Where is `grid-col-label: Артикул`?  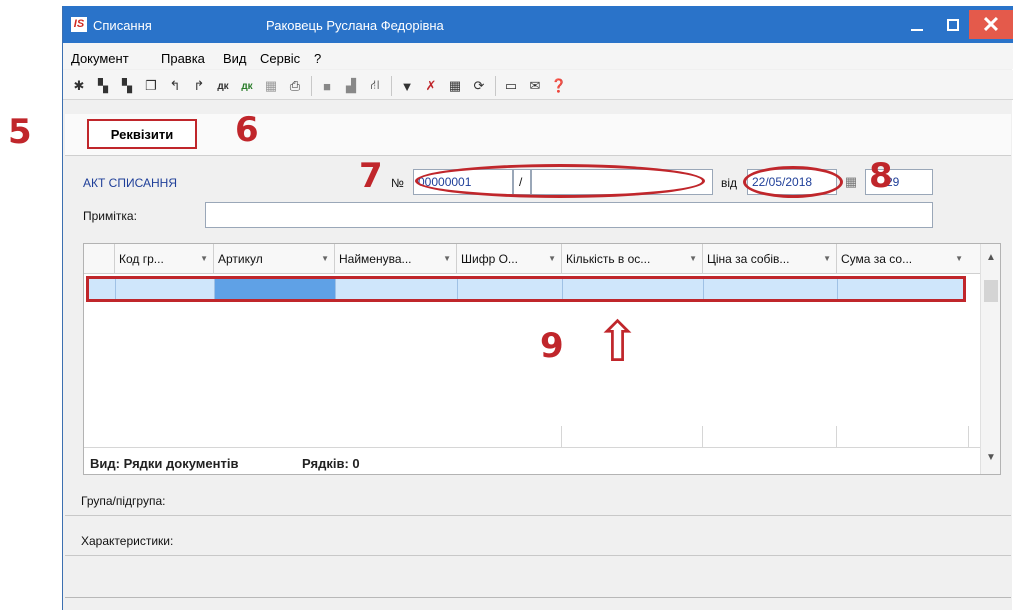
grid-col-label: Артикул is located at coordinates (240, 259).